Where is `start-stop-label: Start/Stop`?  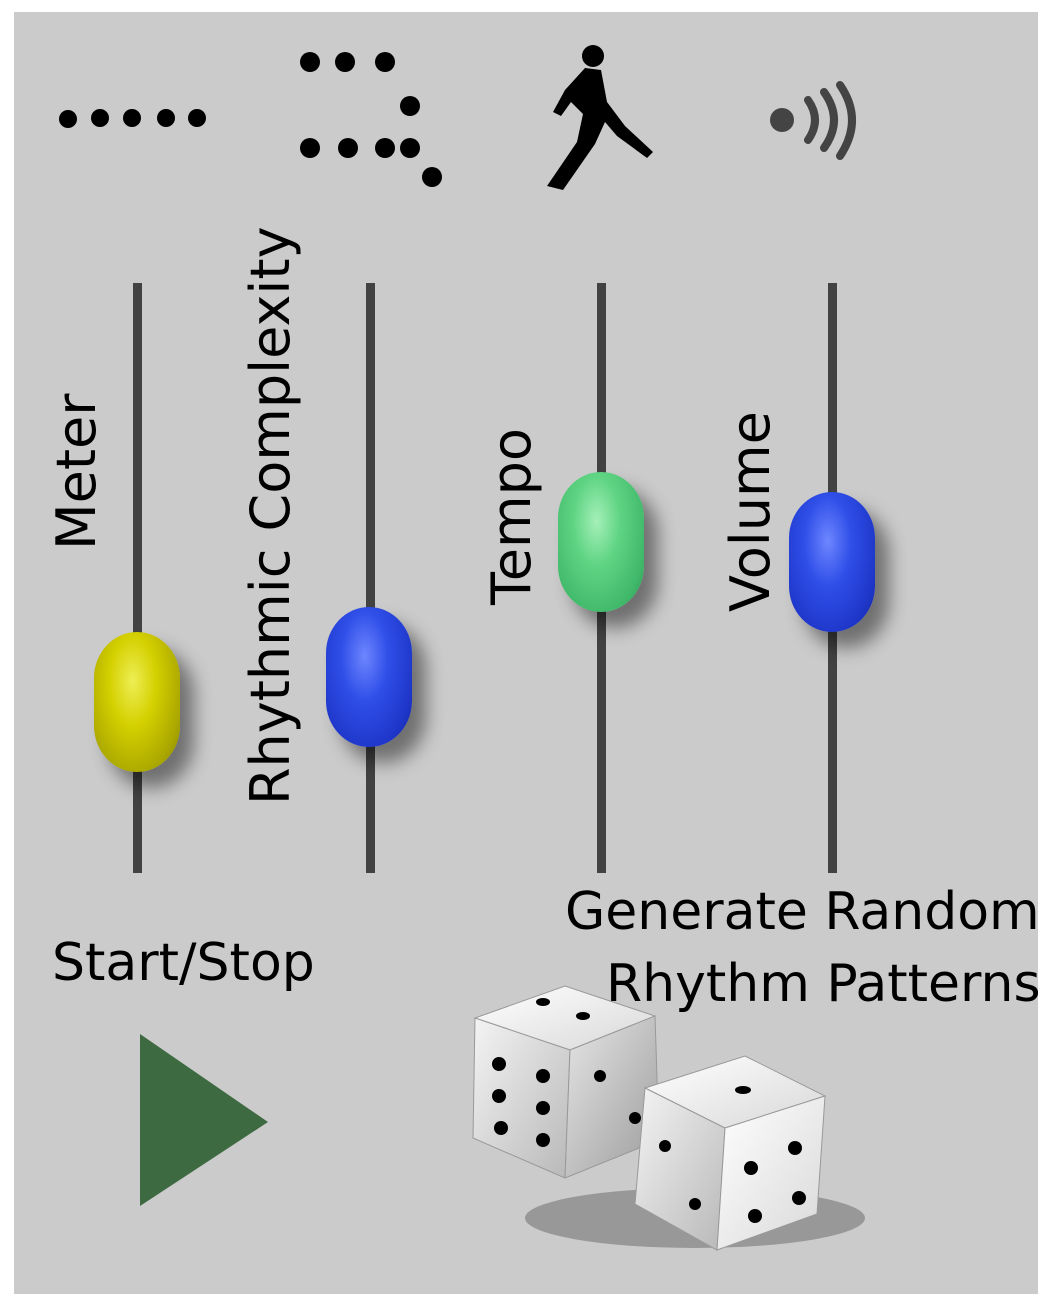
start-stop-label: Start/Stop is located at coordinates (183, 963).